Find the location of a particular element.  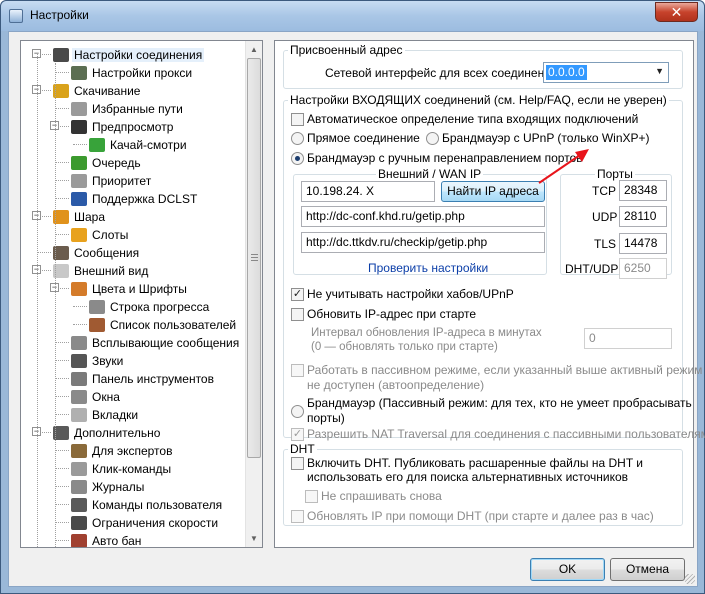

passive-fw-radio is located at coordinates (297, 411).